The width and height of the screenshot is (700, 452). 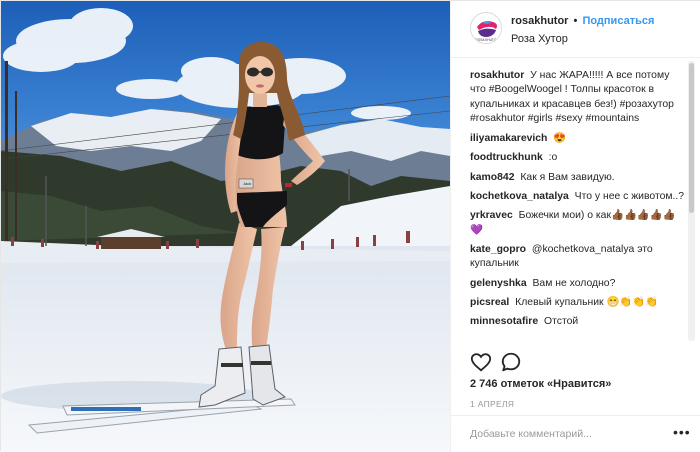 What do you see at coordinates (486, 28) in the screenshot?
I see `avatar: ROSA KHUTOR` at bounding box center [486, 28].